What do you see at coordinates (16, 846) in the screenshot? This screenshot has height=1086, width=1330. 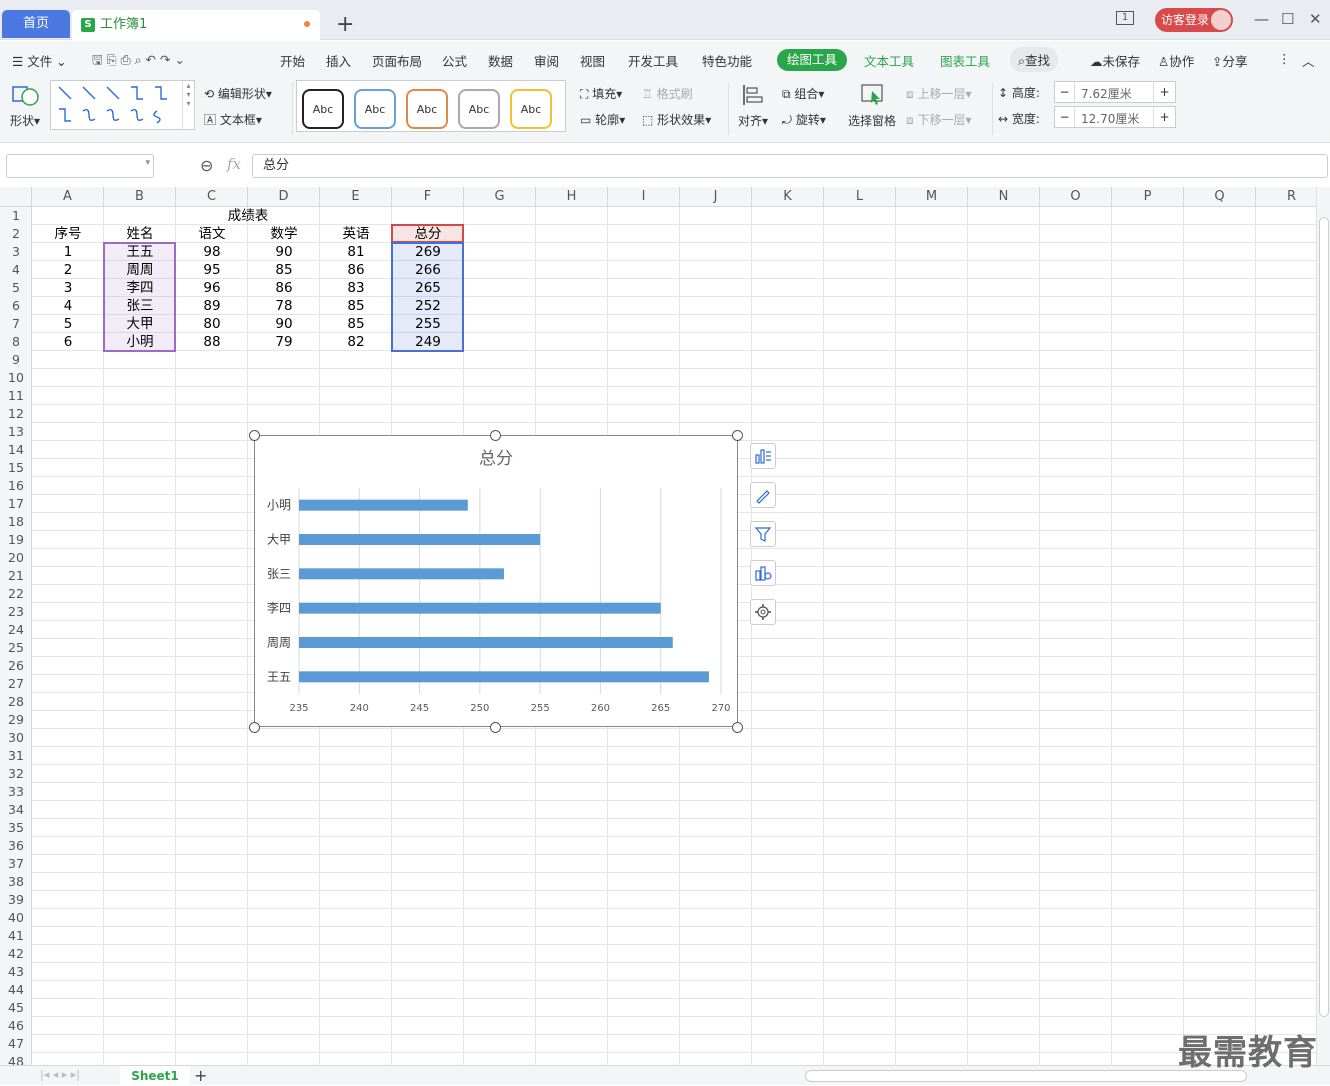 I see `row-header: 36` at bounding box center [16, 846].